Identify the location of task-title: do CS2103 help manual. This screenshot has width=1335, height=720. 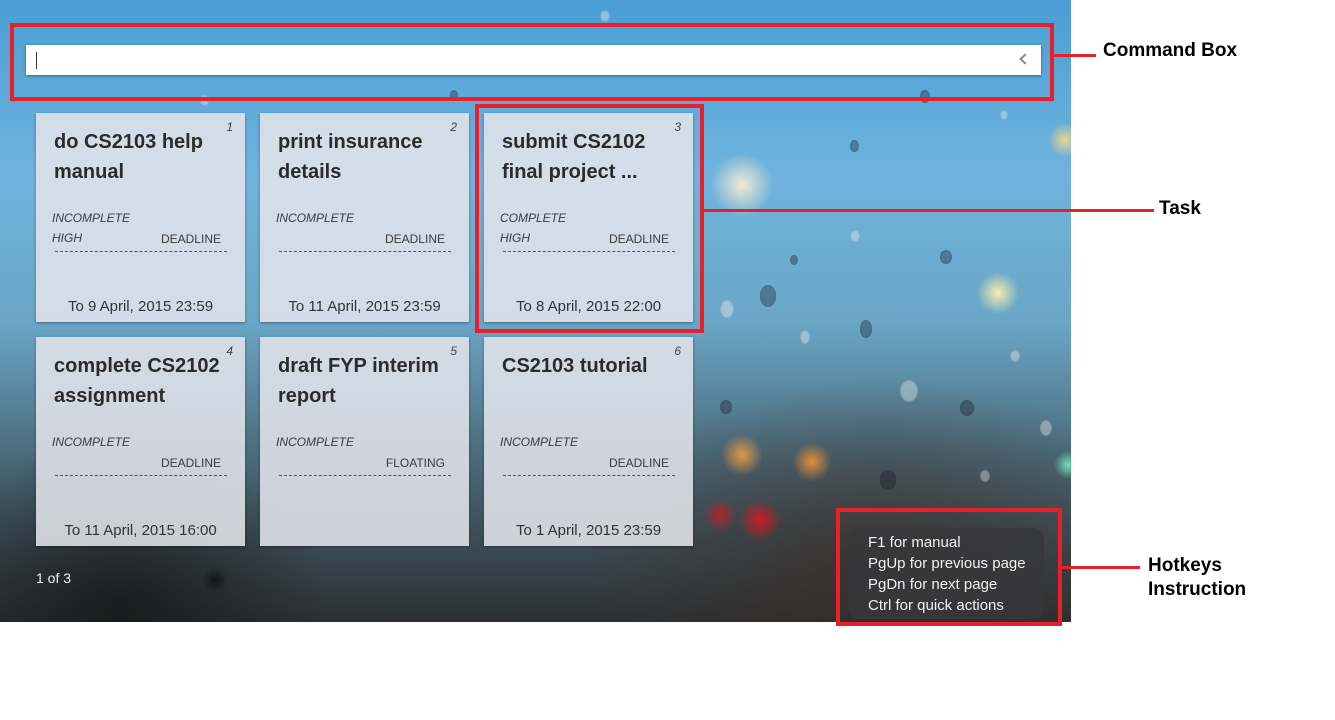
(128, 157).